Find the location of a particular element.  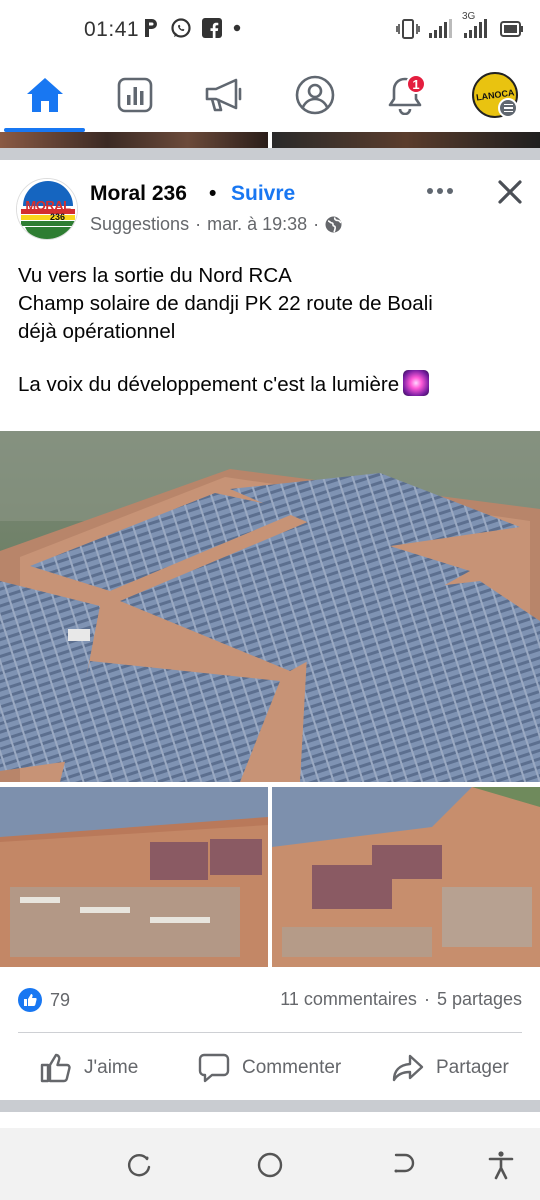

menu-hamburger-icon is located at coordinates (508, 108).